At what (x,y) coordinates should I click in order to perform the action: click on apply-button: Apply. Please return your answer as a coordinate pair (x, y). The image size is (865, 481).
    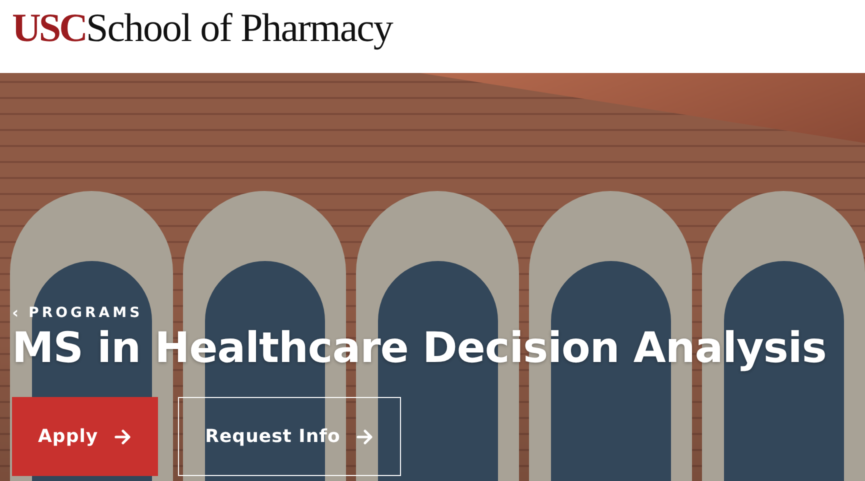
    Looking at the image, I should click on (85, 436).